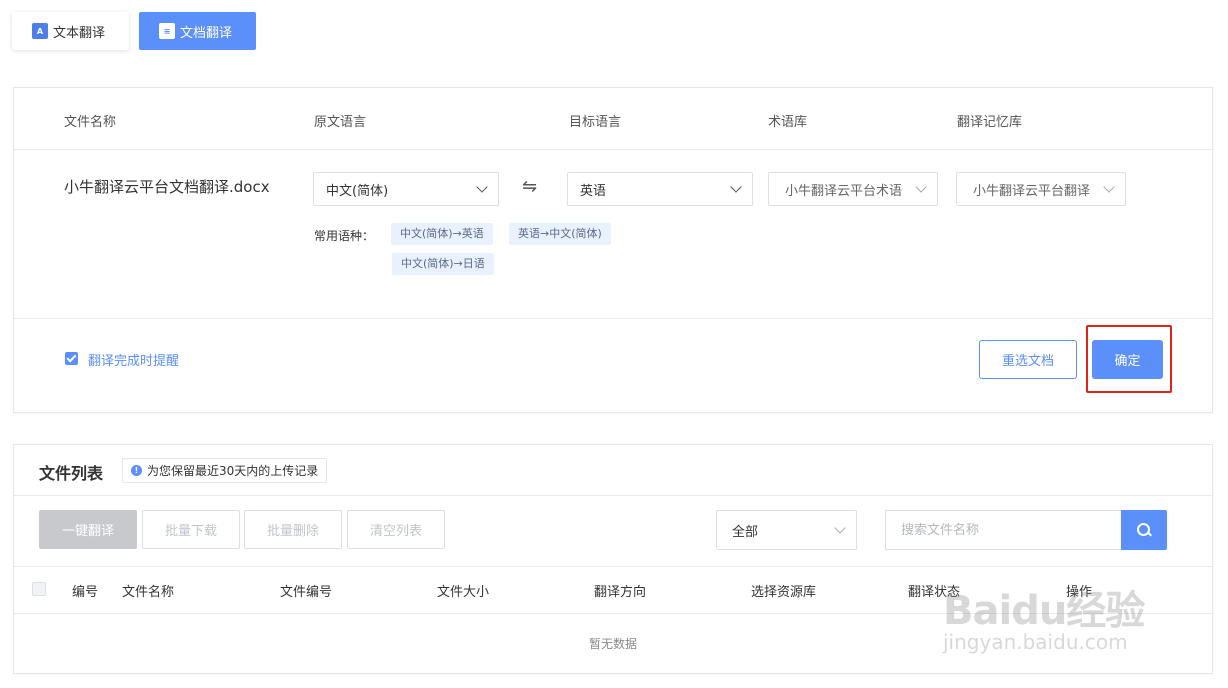  I want to click on translation-memory-select: 小牛翻译云平台翻译, so click(1041, 189).